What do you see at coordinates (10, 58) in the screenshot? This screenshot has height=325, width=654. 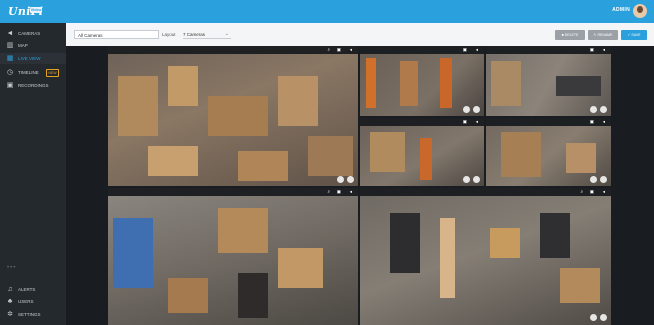 I see `grid-icon: ▦` at bounding box center [10, 58].